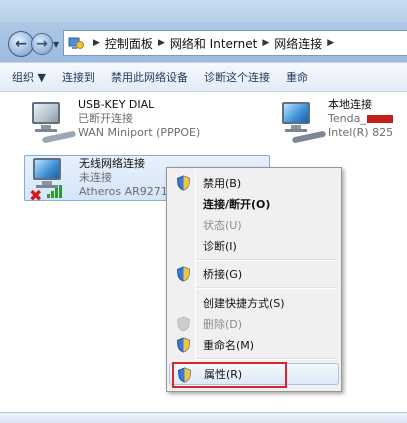  Describe the element at coordinates (361, 132) in the screenshot. I see `connection-device: Intel(R) 825` at that location.